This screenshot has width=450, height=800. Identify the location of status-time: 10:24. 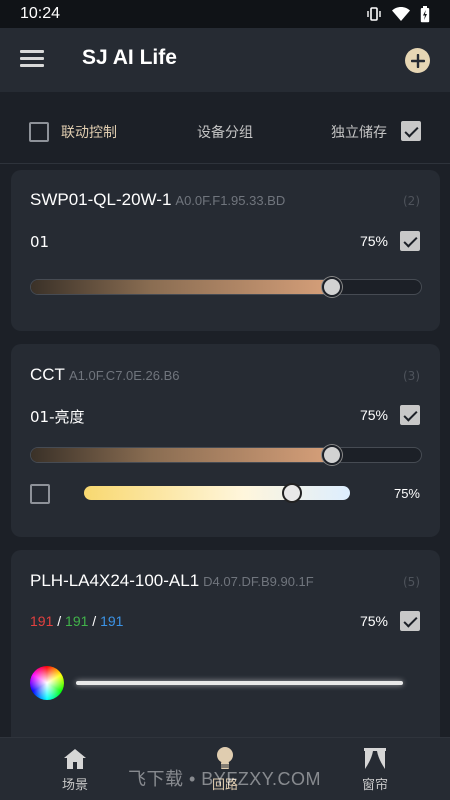
(40, 13).